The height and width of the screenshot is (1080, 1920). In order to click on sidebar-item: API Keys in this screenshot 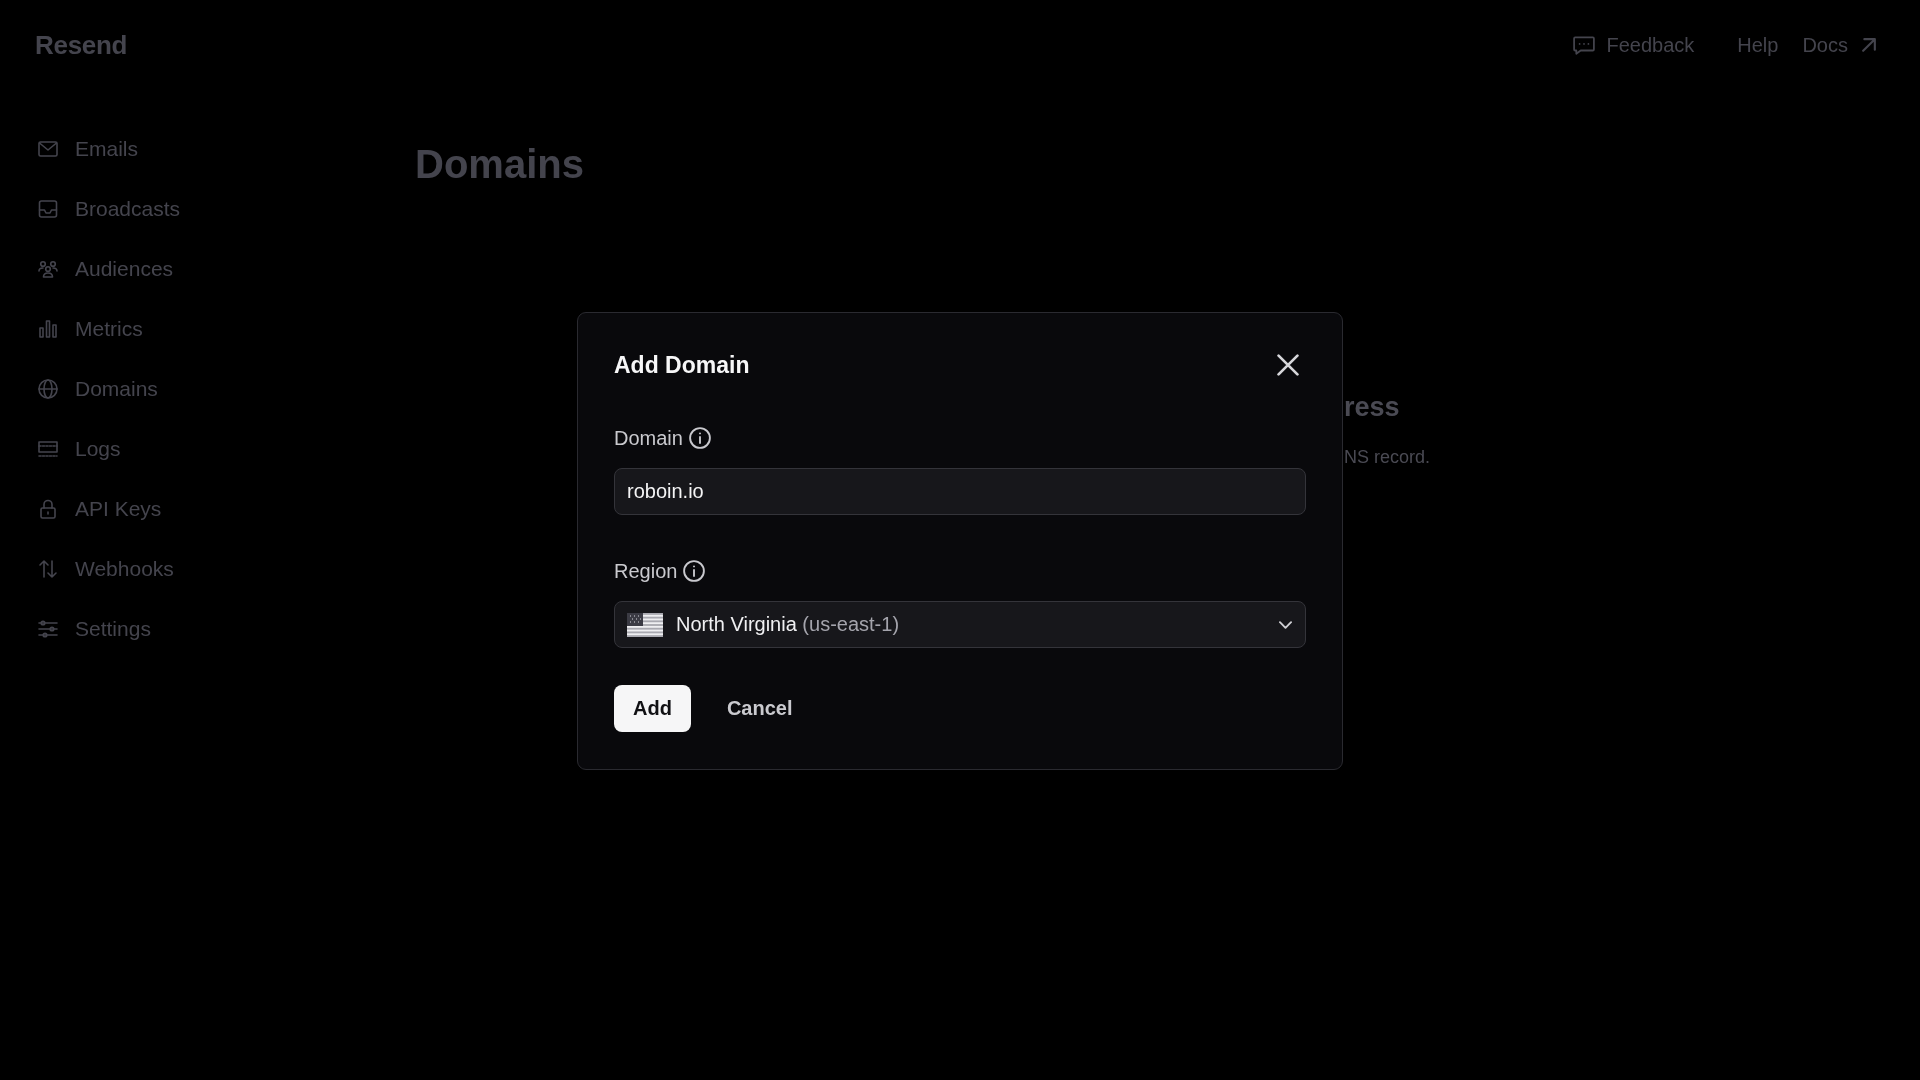, I will do `click(100, 509)`.